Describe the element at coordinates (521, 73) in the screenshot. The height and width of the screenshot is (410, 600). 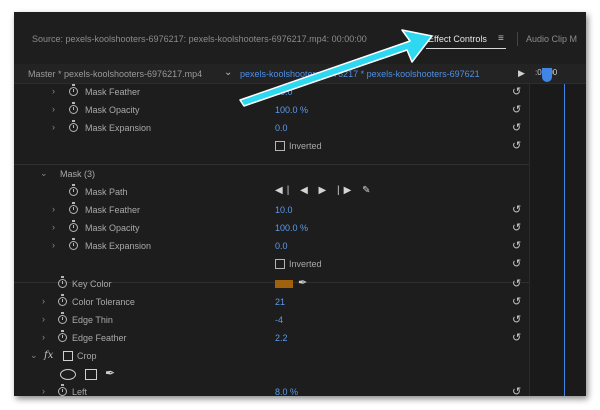
I see `play-triangle-icon: ▶` at that location.